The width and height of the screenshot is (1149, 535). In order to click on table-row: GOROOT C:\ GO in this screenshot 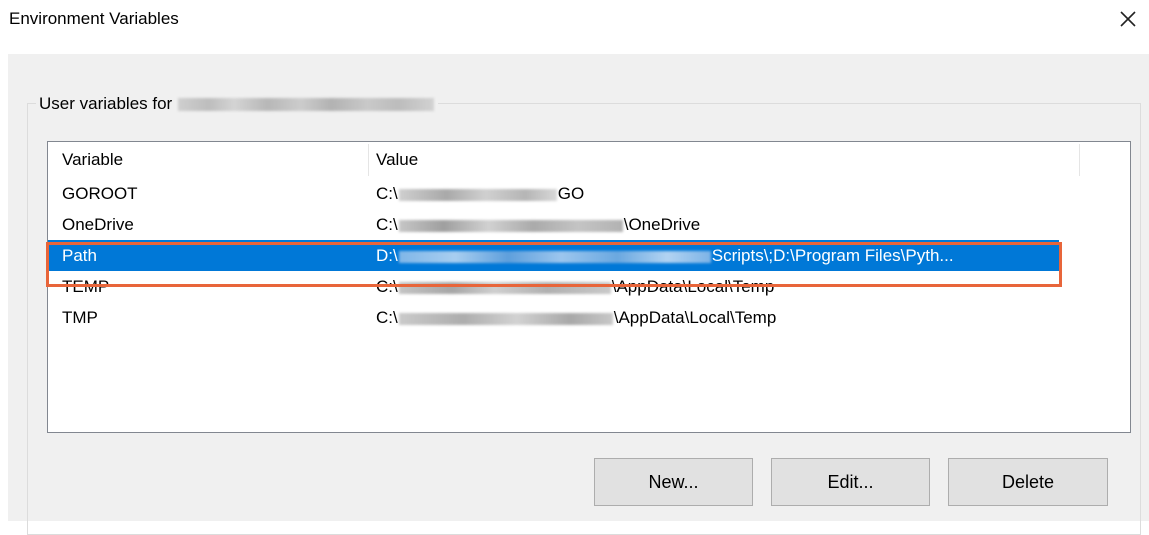, I will do `click(553, 193)`.